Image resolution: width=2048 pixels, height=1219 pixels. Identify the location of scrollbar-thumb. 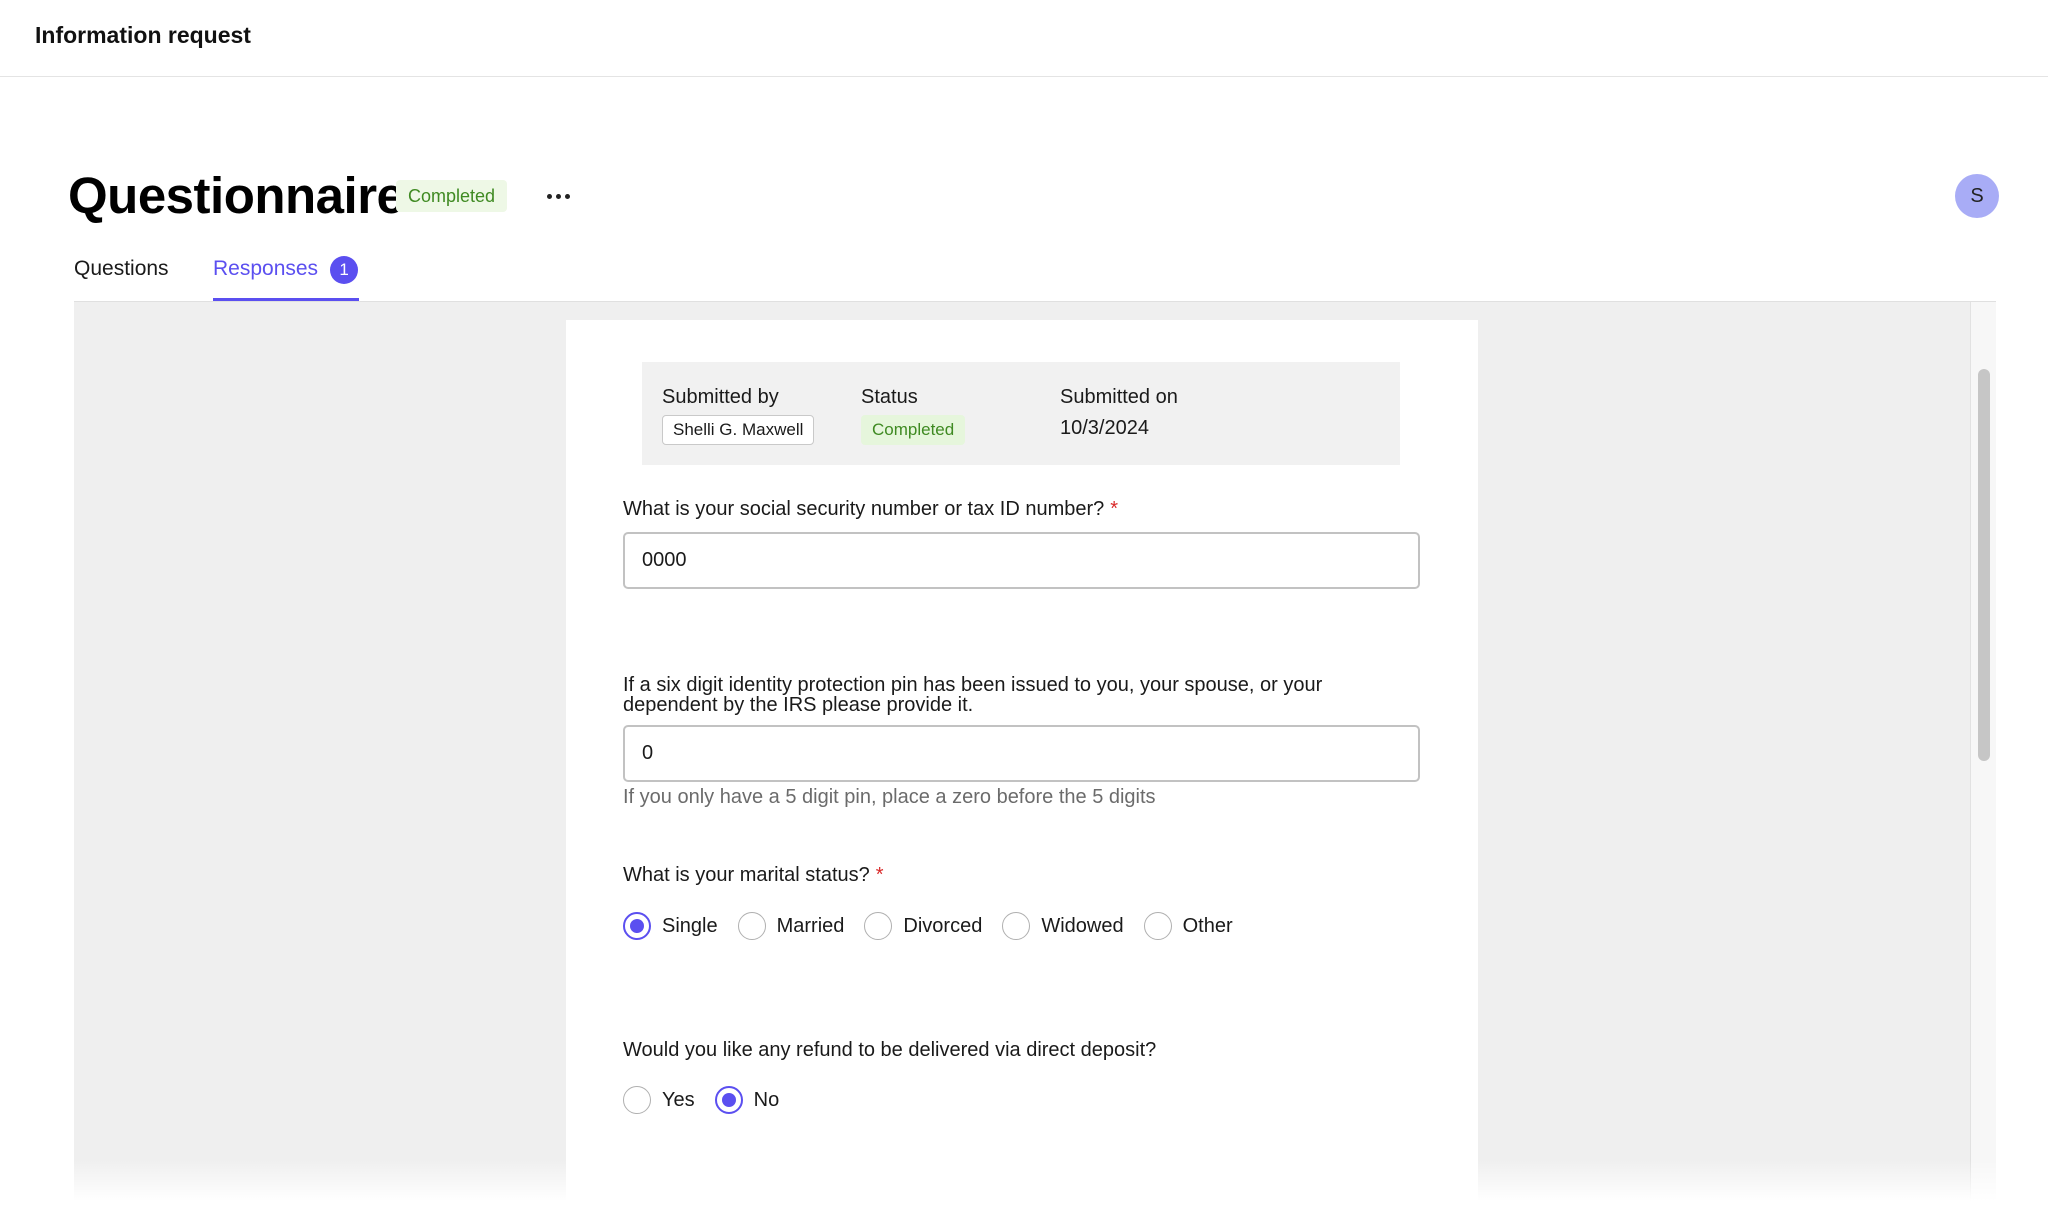
(1984, 565).